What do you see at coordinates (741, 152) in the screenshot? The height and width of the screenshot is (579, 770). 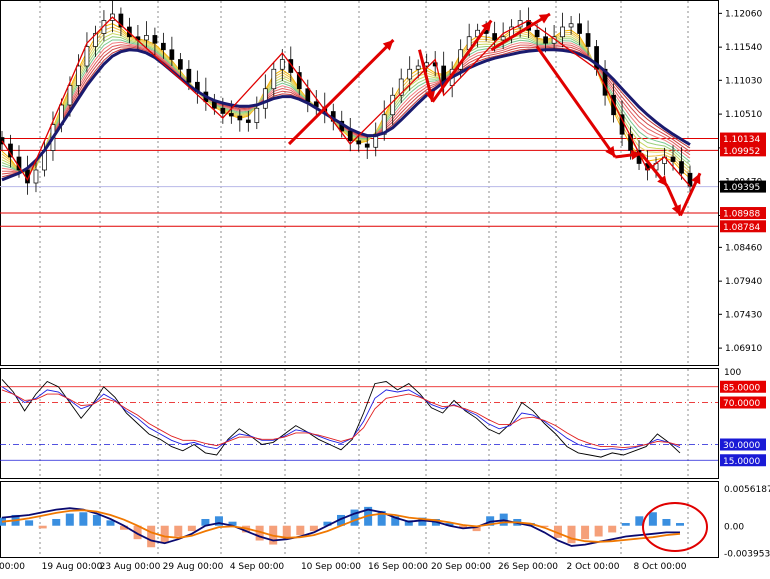 I see `price-badge-label: 1.09952` at bounding box center [741, 152].